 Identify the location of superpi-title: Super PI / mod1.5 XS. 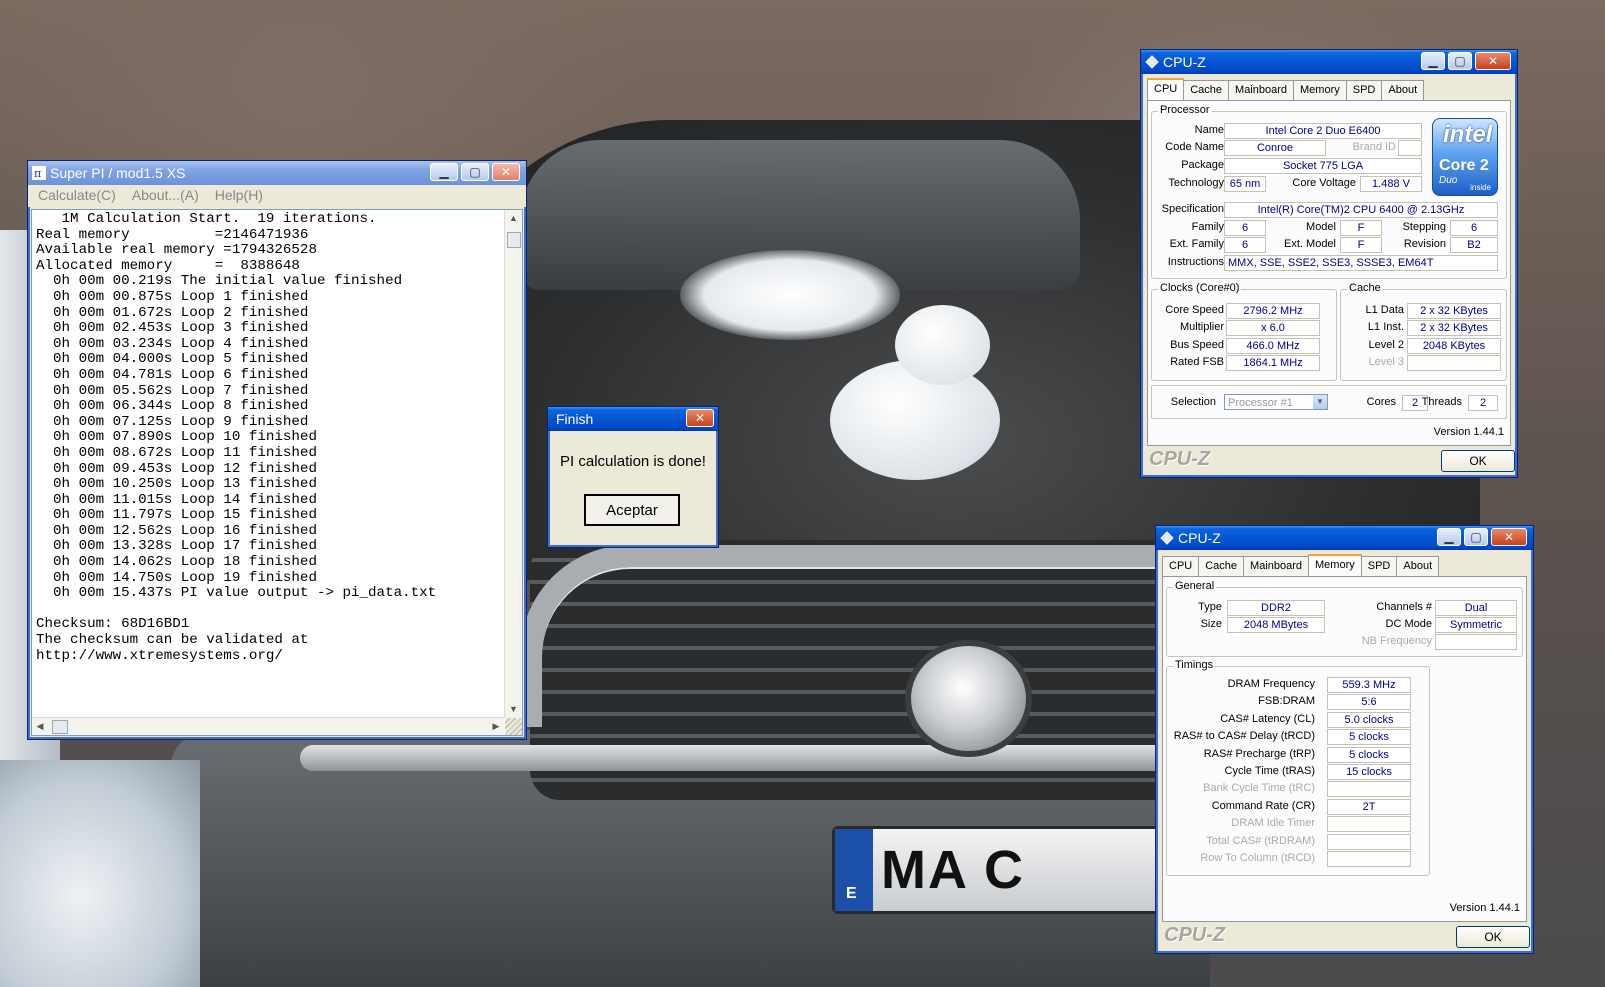
(118, 173).